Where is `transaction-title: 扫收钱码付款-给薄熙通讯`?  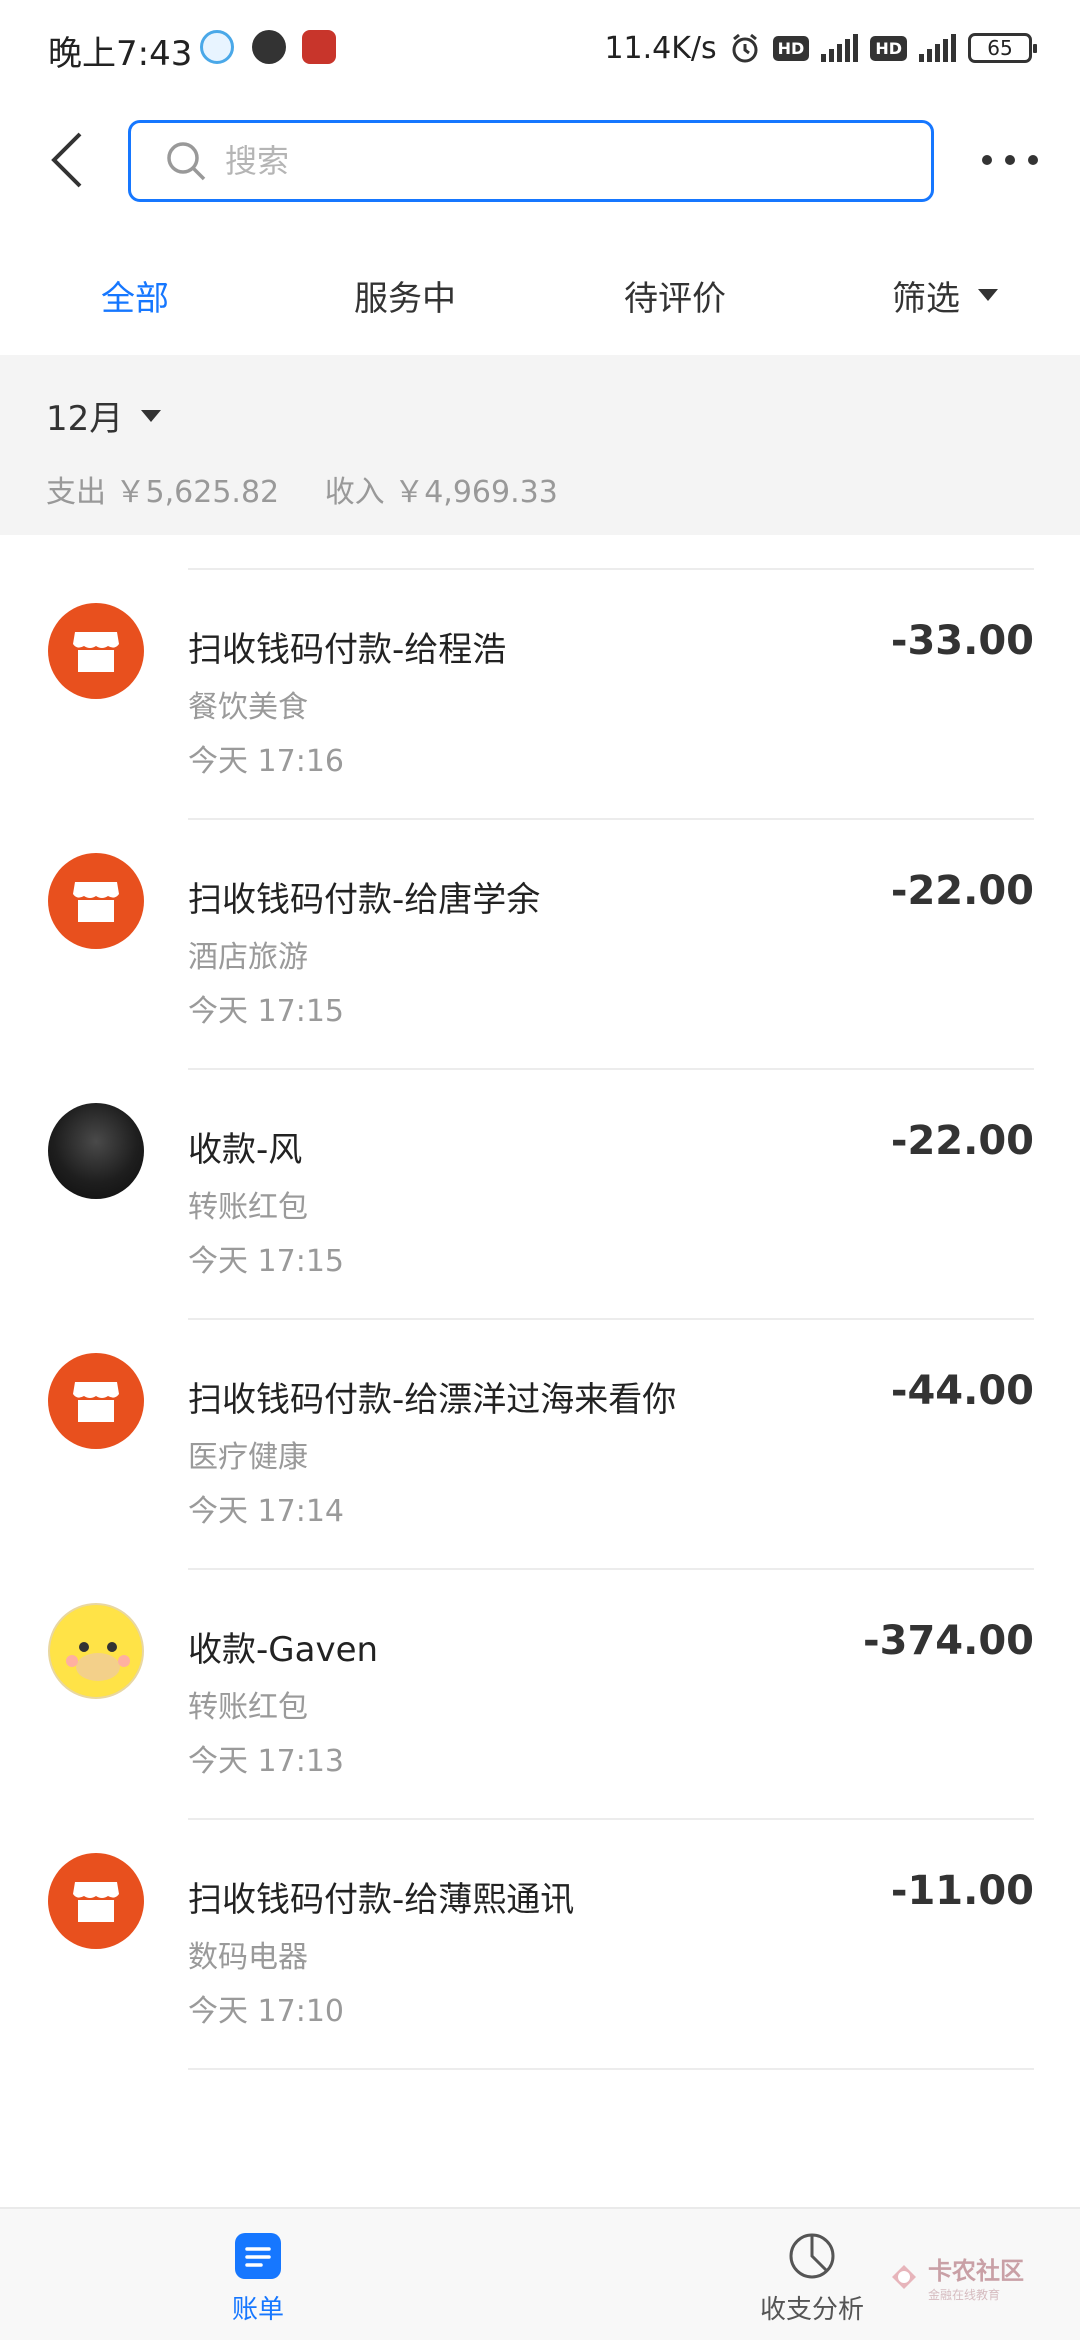
transaction-title: 扫收钱码付款-给薄熙通讯 is located at coordinates (381, 1900).